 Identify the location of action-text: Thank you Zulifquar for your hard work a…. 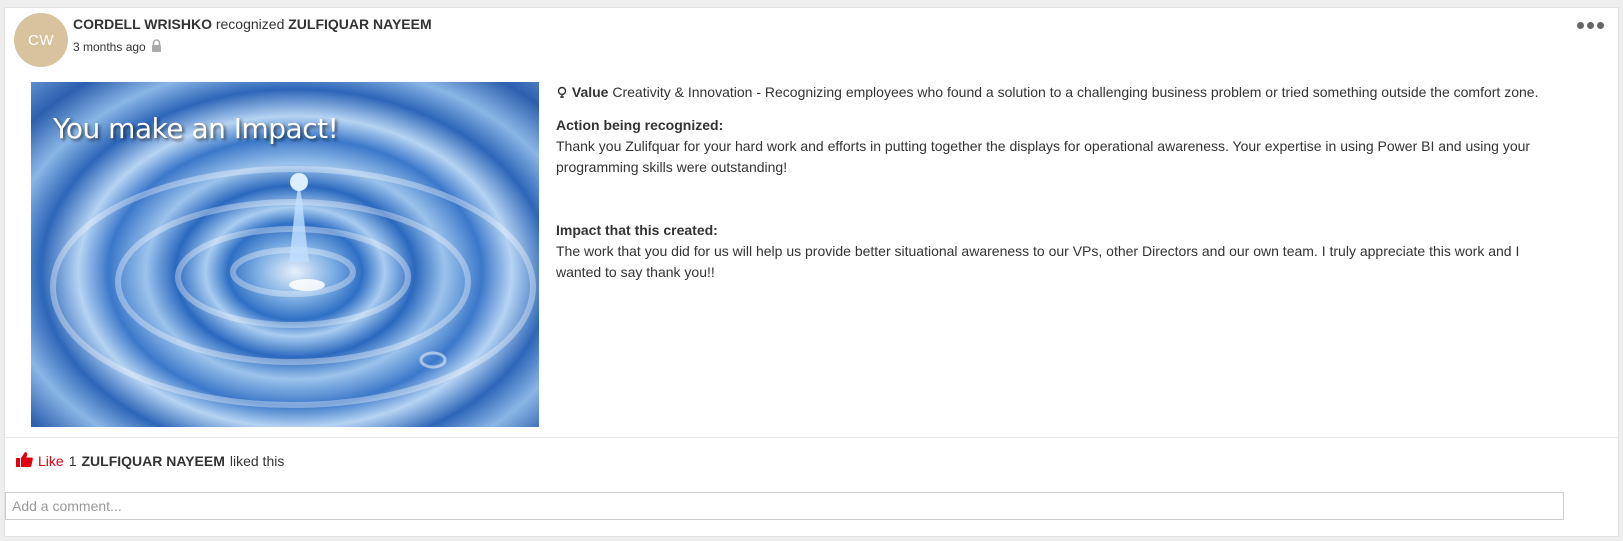
(1043, 156).